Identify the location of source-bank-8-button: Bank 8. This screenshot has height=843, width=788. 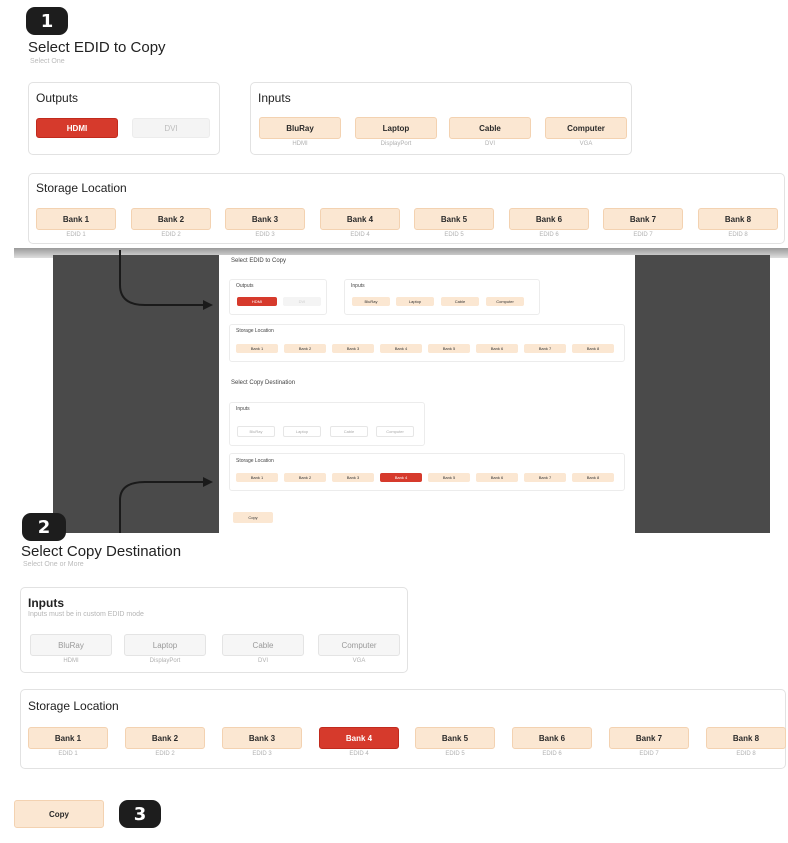
(738, 219).